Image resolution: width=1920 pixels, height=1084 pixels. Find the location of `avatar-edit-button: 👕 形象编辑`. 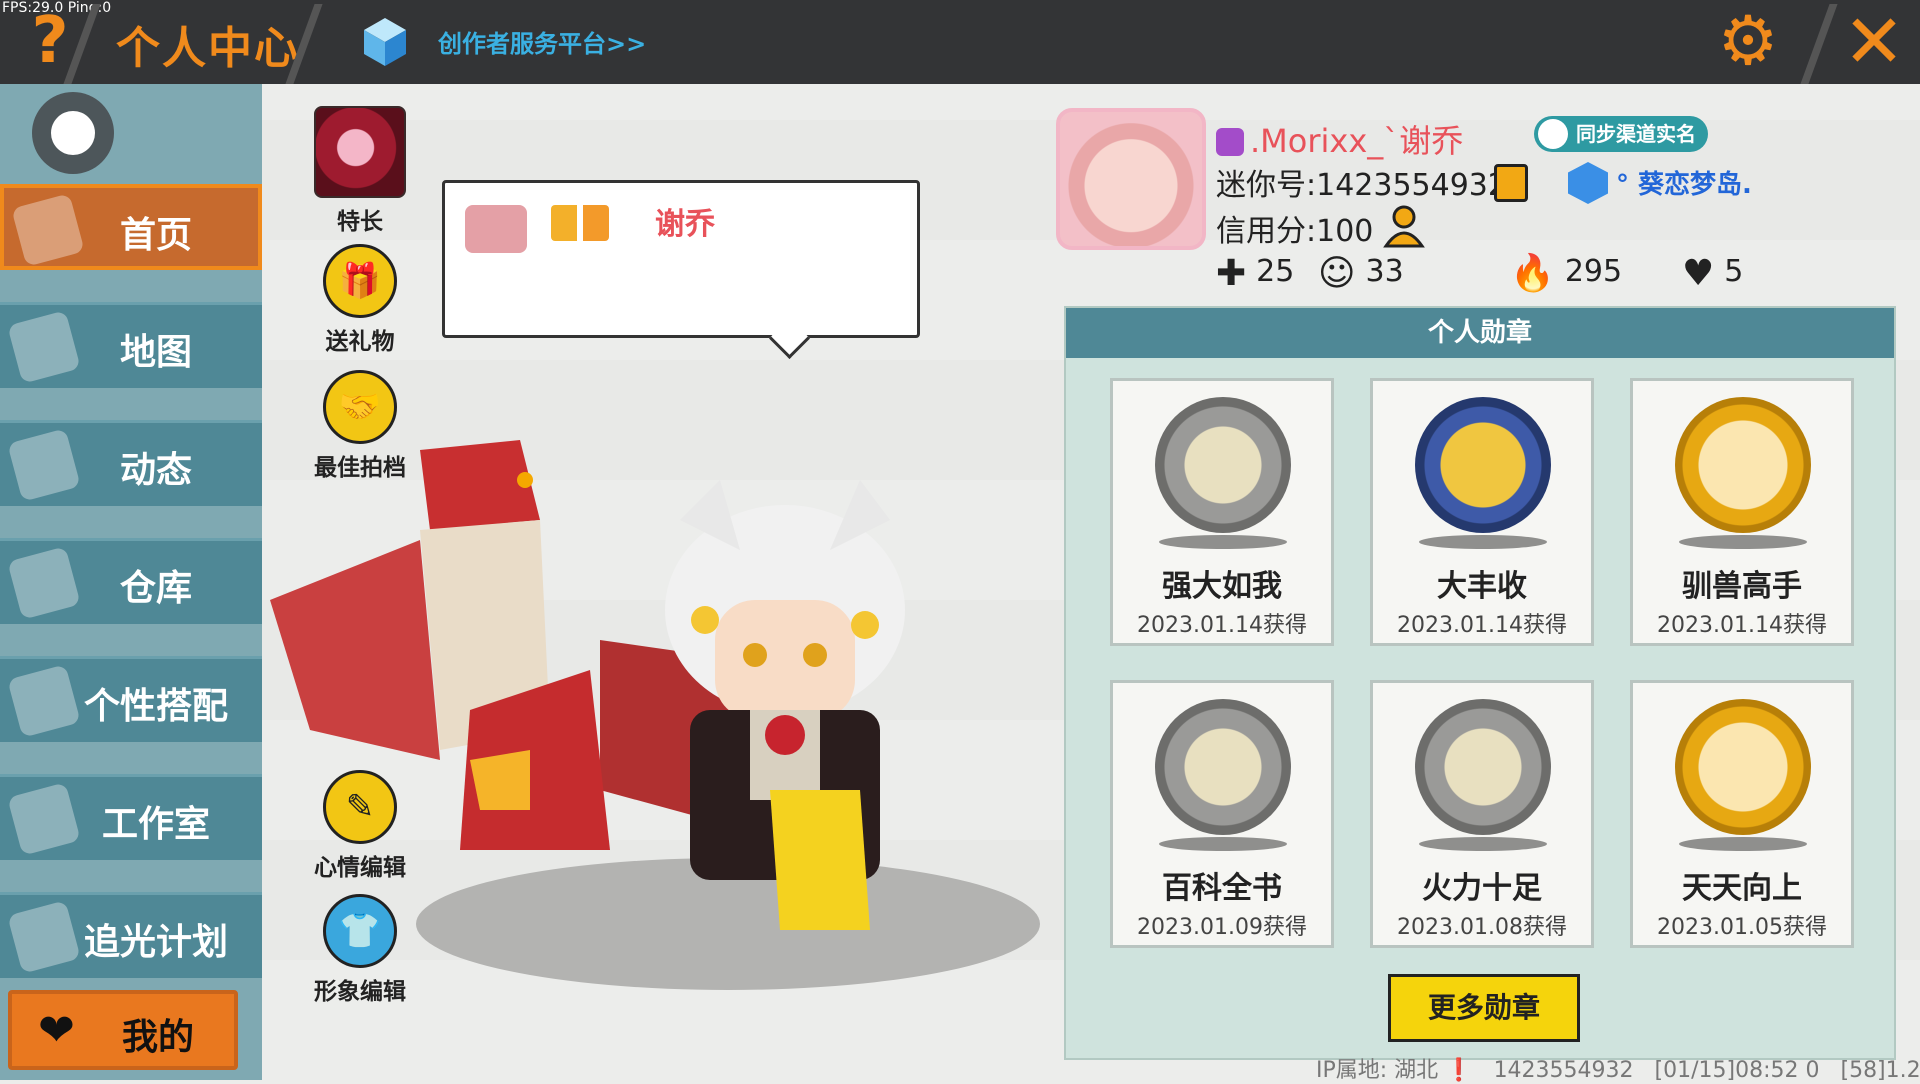

avatar-edit-button: 👕 形象编辑 is located at coordinates (360, 950).